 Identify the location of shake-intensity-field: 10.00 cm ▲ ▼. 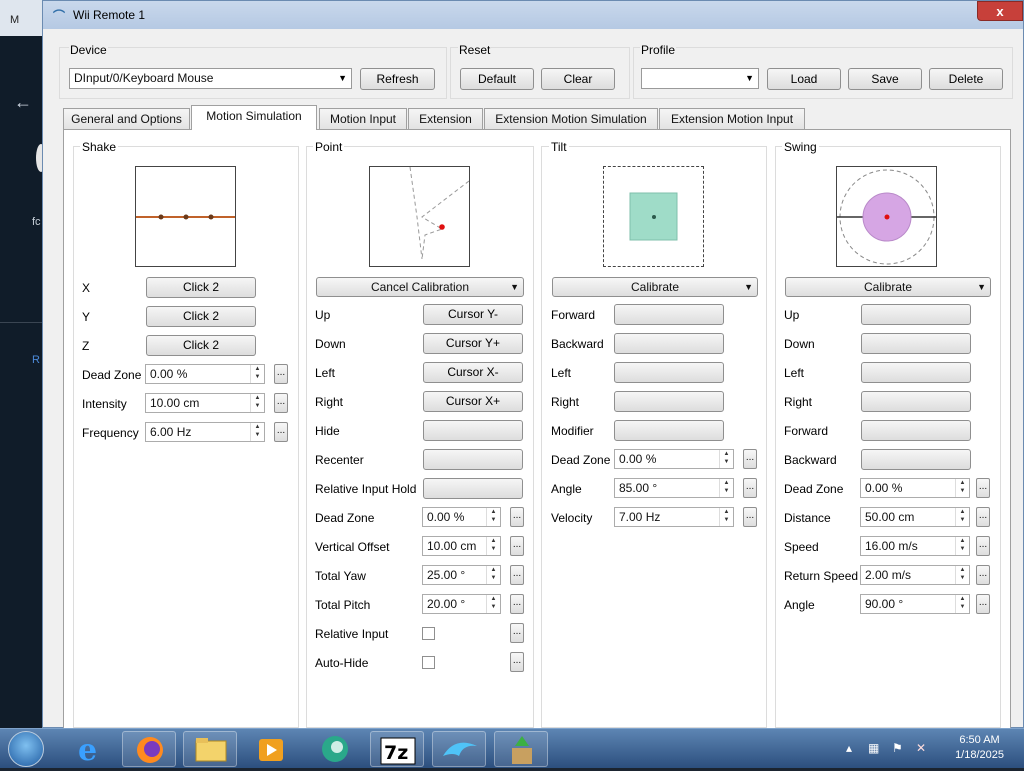
(205, 403).